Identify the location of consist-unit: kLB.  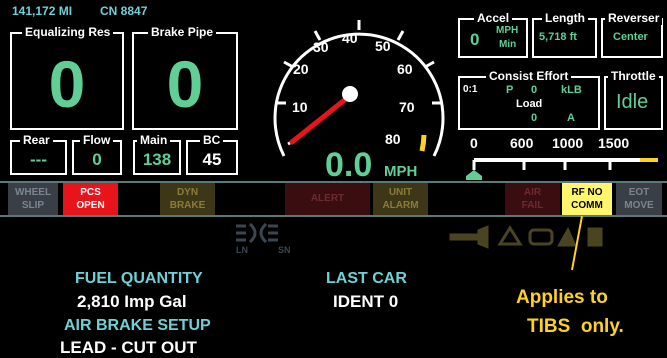
(571, 90).